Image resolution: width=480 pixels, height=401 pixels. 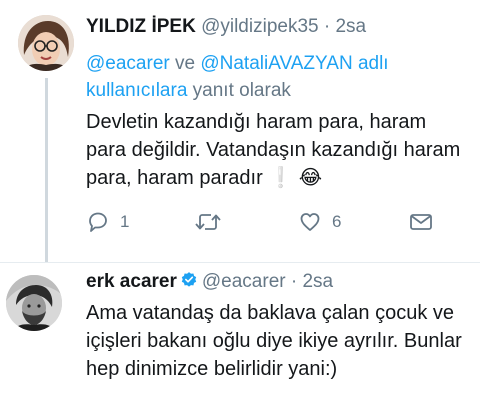 What do you see at coordinates (208, 222) in the screenshot?
I see `retweet-icon` at bounding box center [208, 222].